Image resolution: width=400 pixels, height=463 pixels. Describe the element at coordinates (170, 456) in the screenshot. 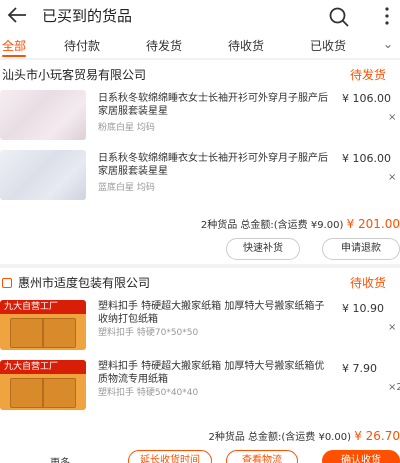

I see `extend-receipt-button: 延长收货时间` at that location.